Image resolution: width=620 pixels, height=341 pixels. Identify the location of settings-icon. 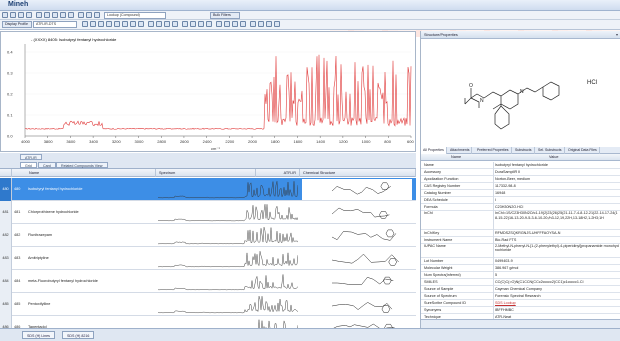
(97, 15).